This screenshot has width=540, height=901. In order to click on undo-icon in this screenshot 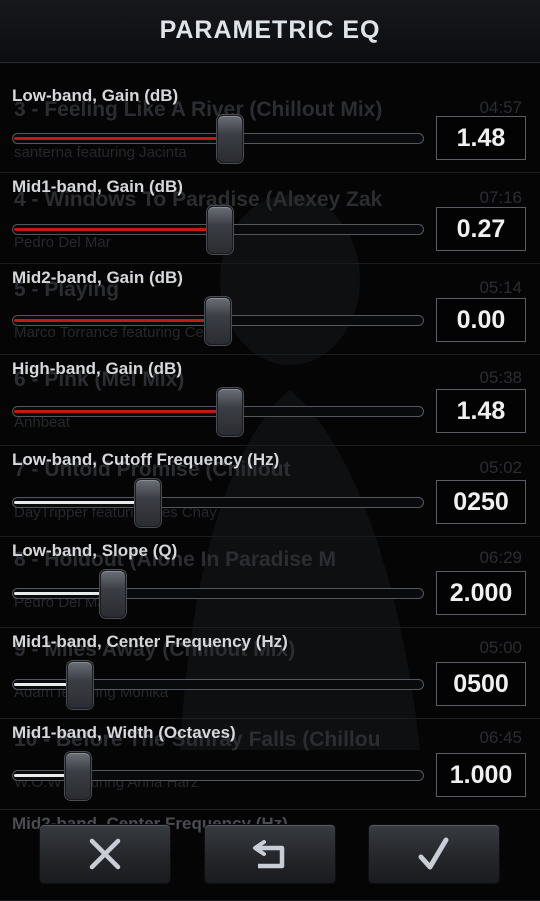, I will do `click(269, 854)`.